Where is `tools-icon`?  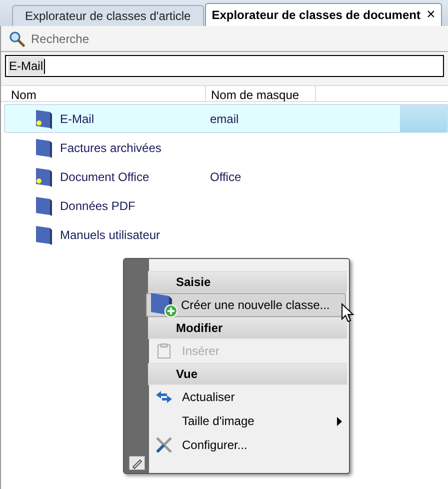 tools-icon is located at coordinates (164, 445).